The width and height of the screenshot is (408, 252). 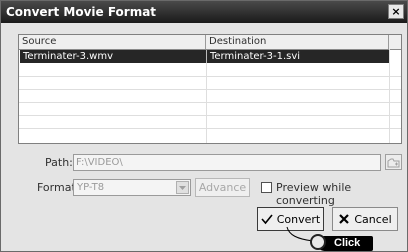 I want to click on dialog-title: Convert Movie Format, so click(x=81, y=12).